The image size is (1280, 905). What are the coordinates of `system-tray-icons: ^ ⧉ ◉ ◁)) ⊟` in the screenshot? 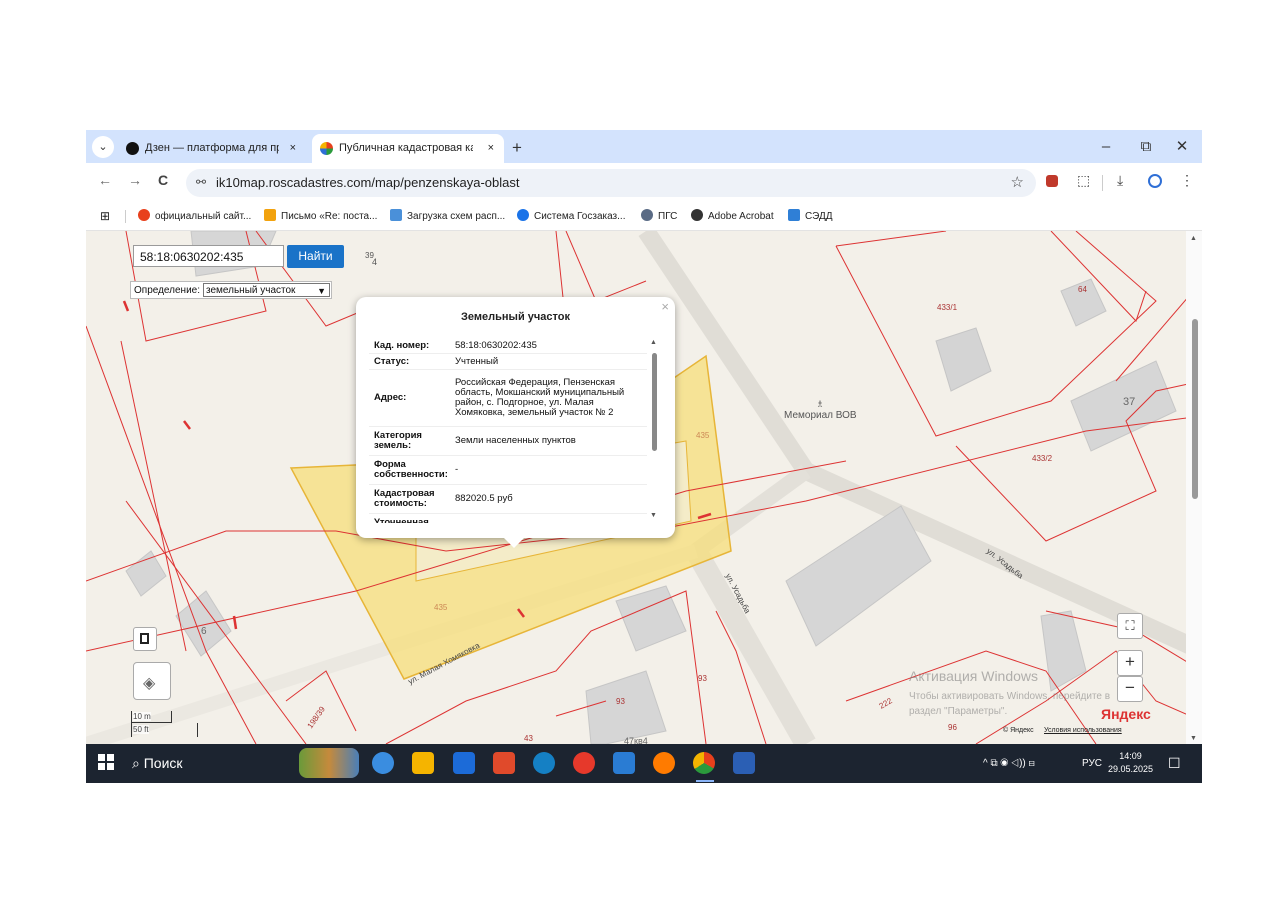 It's located at (1009, 763).